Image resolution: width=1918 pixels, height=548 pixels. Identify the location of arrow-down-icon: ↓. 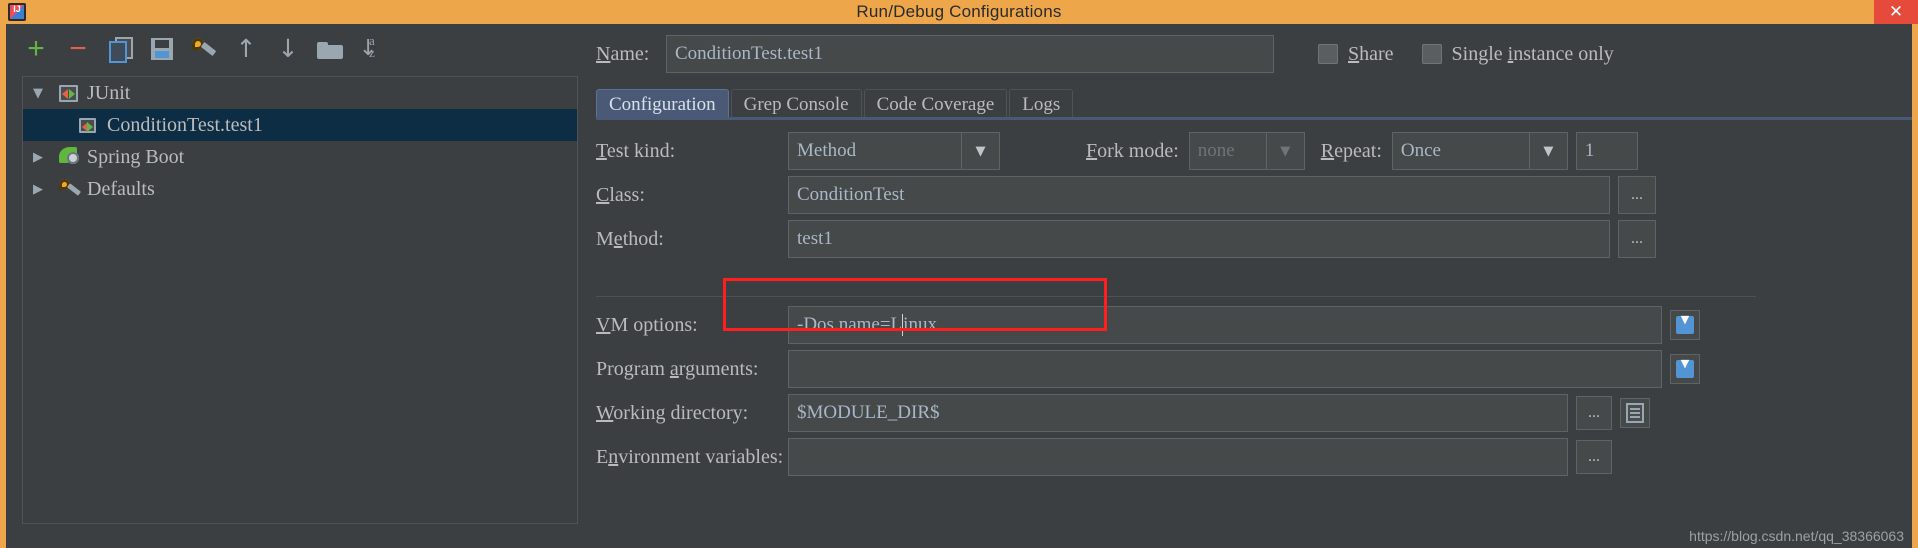
(288, 48).